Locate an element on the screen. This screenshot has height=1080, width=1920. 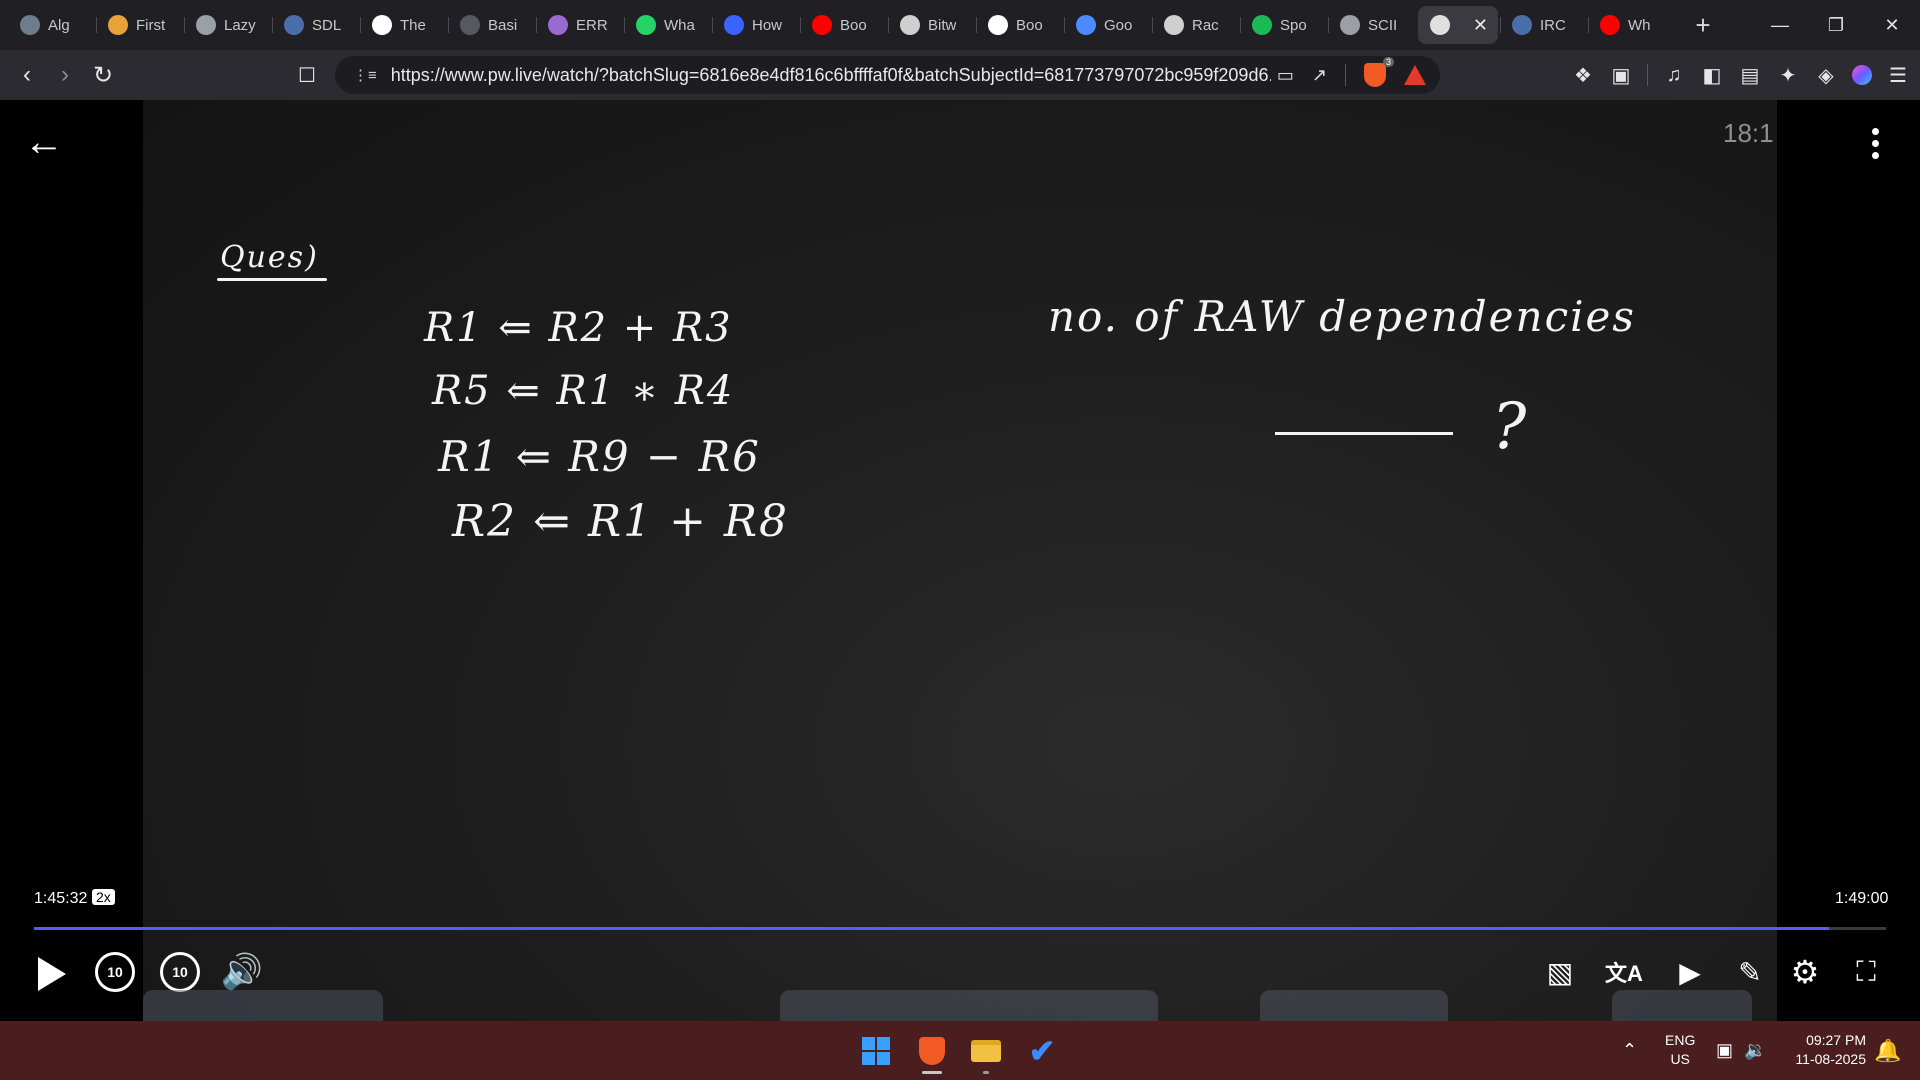
browser-tab: Bitw is located at coordinates (932, 25).